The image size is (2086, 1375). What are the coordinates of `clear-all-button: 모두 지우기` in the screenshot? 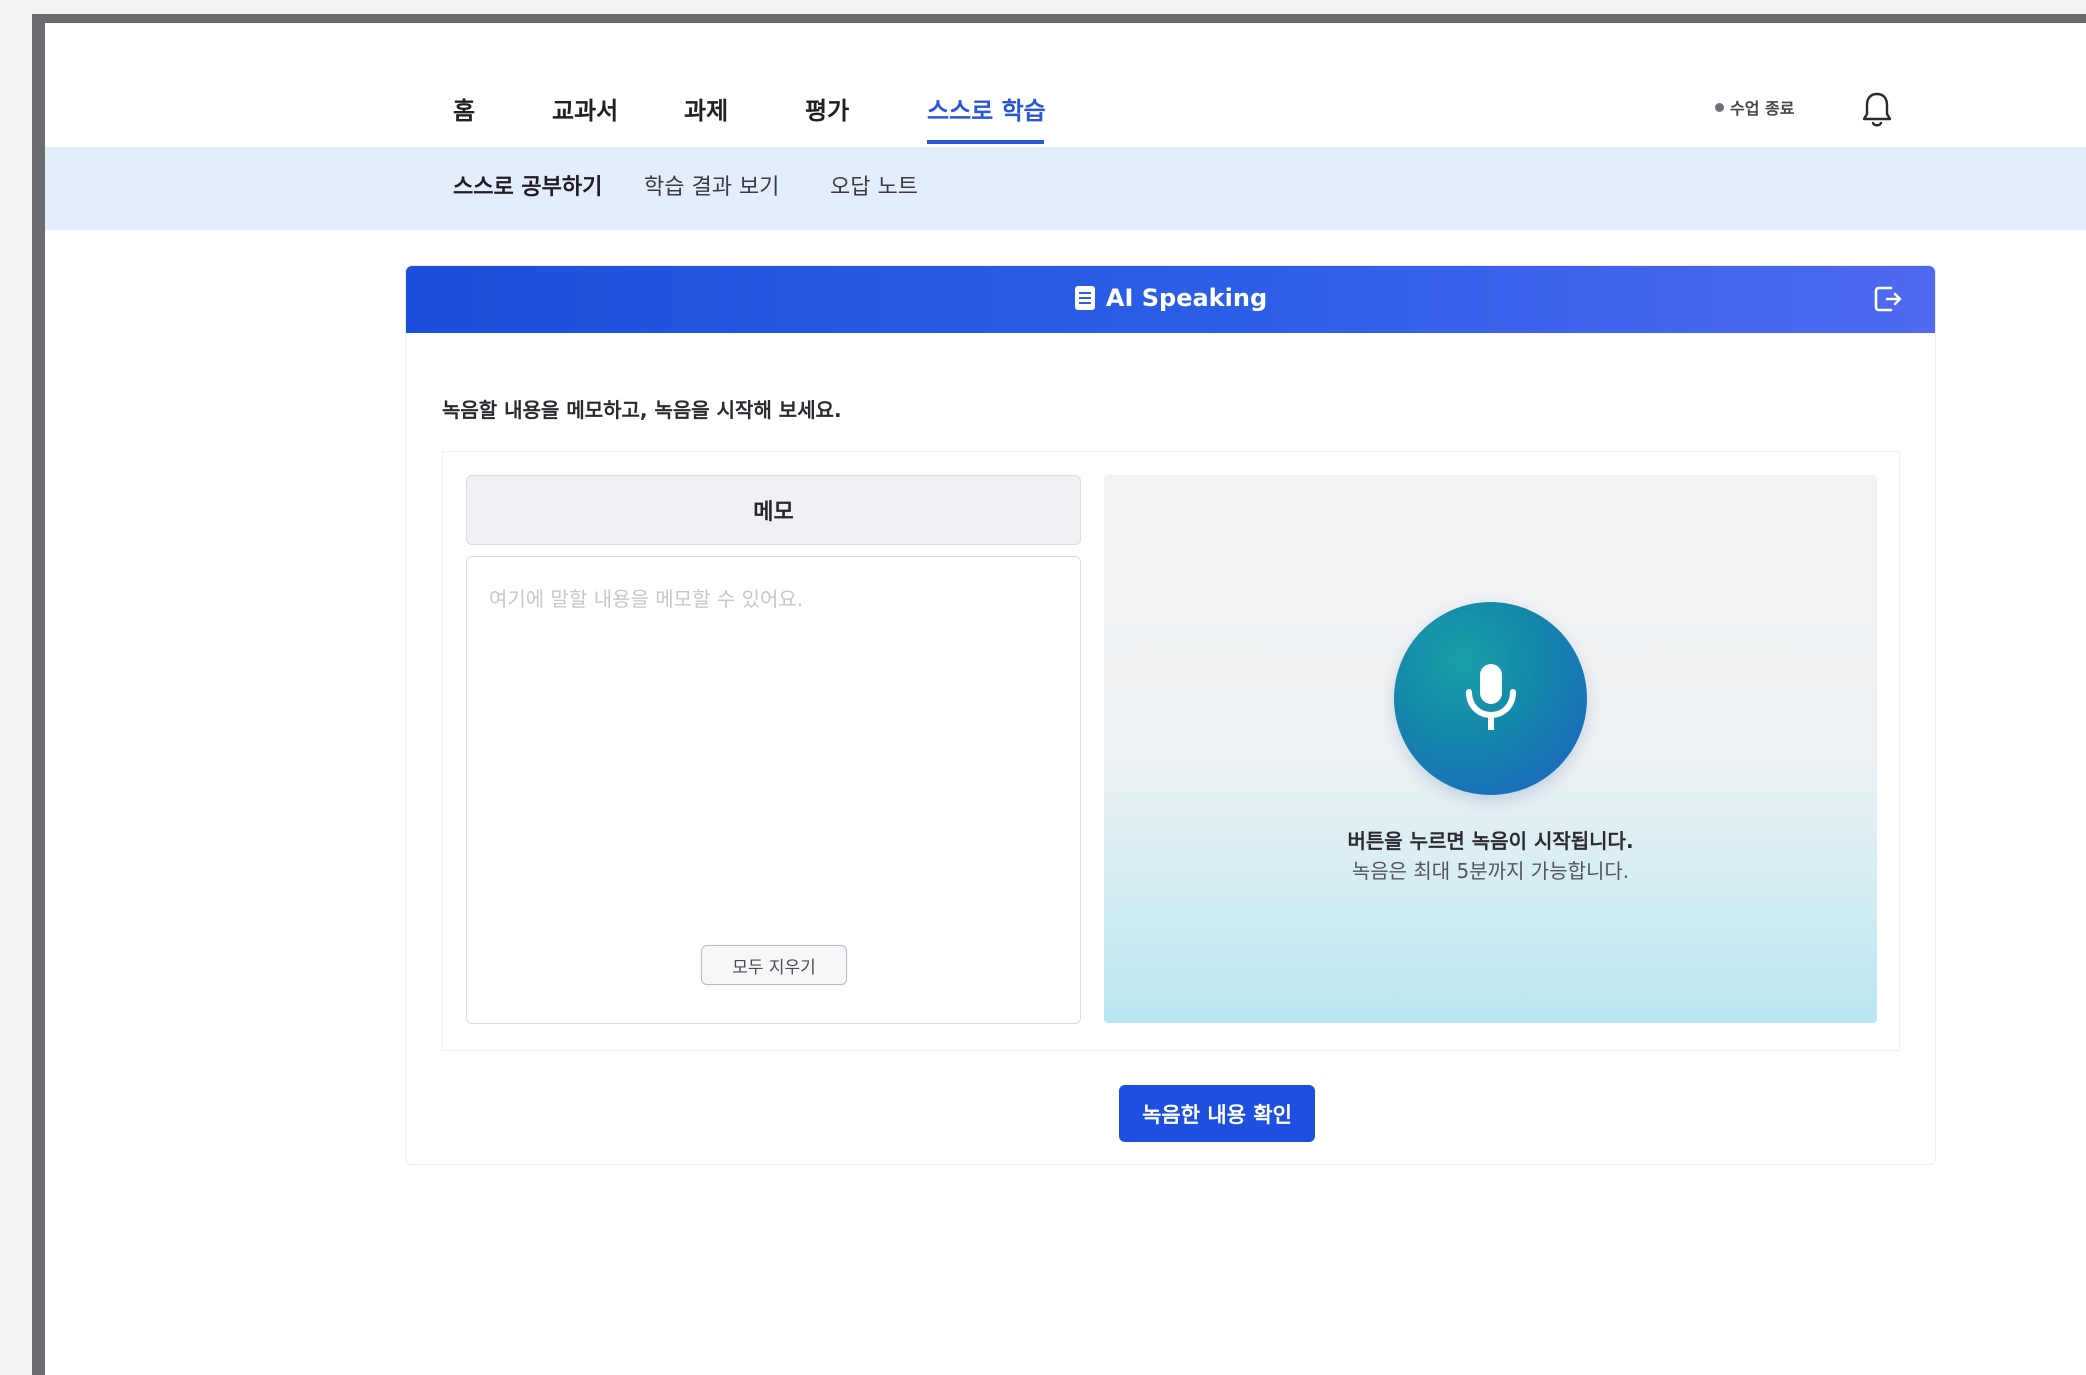 It's located at (774, 965).